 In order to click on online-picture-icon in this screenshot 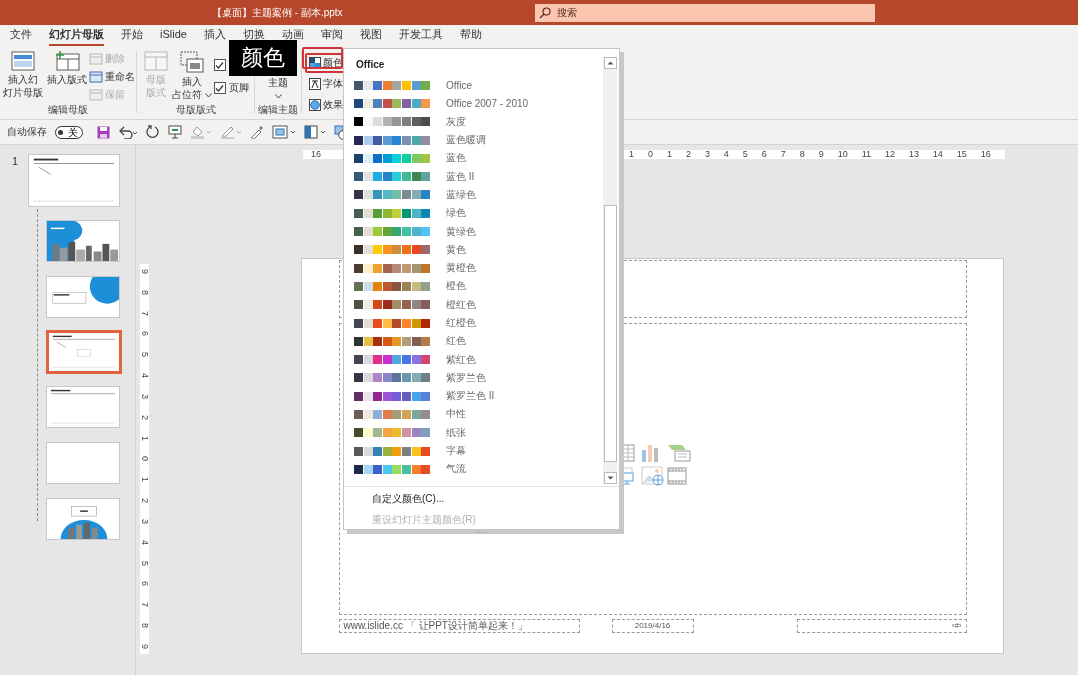, I will do `click(652, 476)`.